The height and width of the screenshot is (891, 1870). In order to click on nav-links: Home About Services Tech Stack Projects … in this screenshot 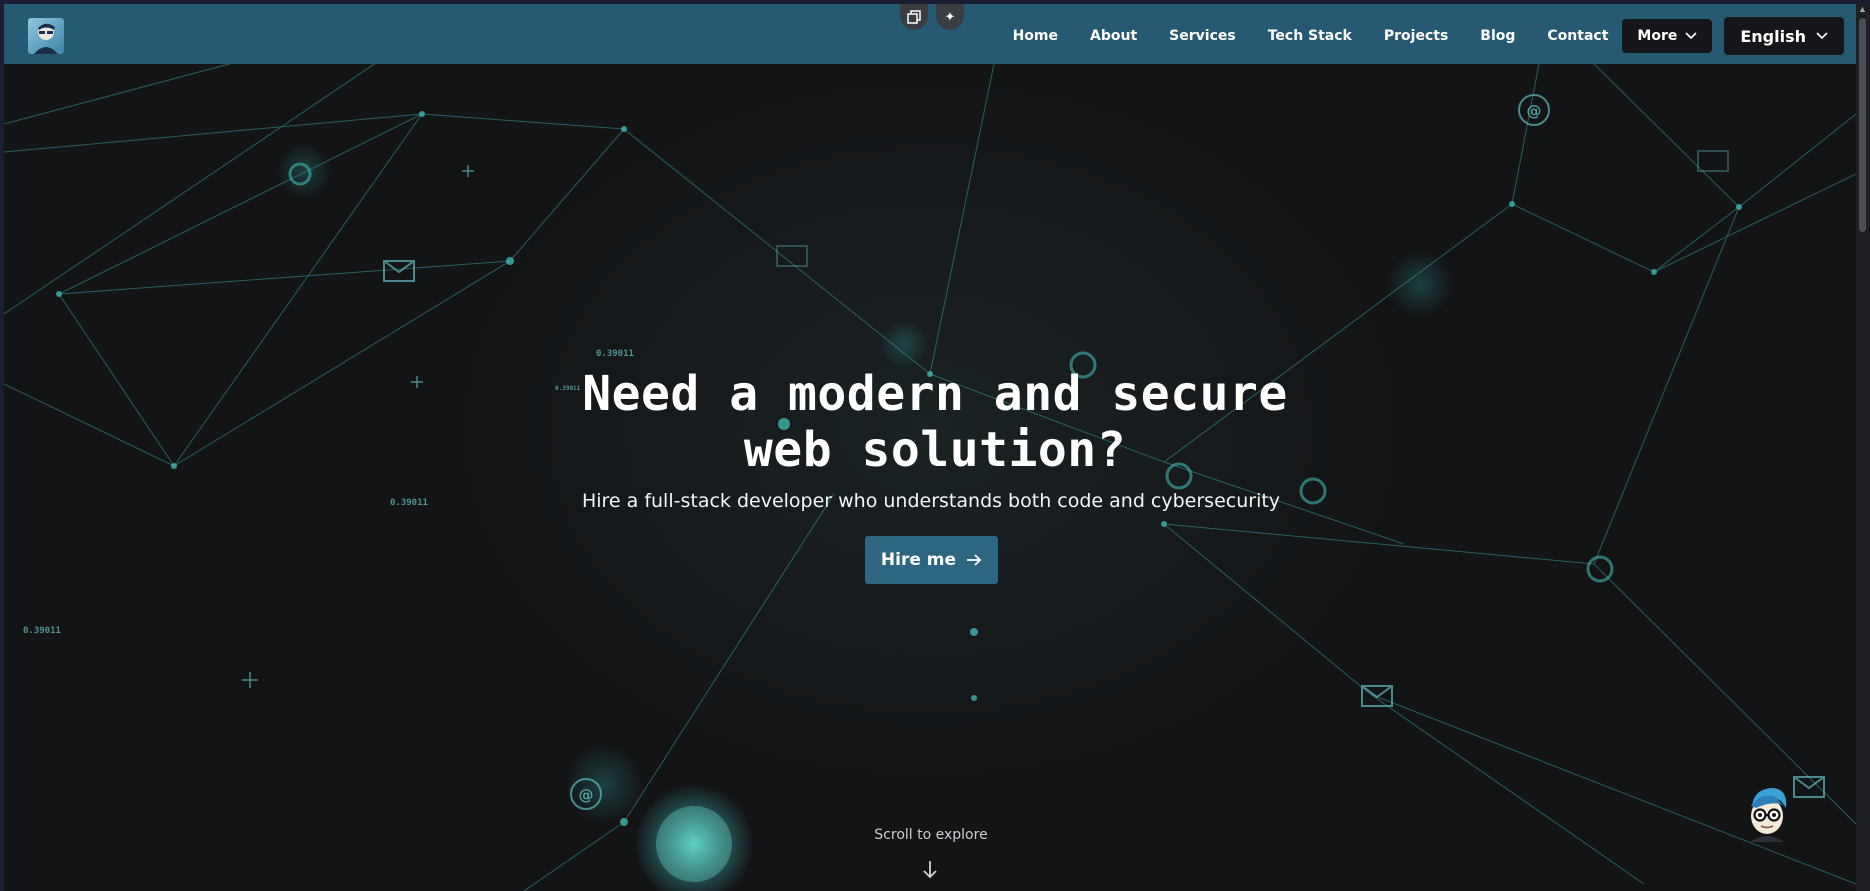, I will do `click(1428, 36)`.